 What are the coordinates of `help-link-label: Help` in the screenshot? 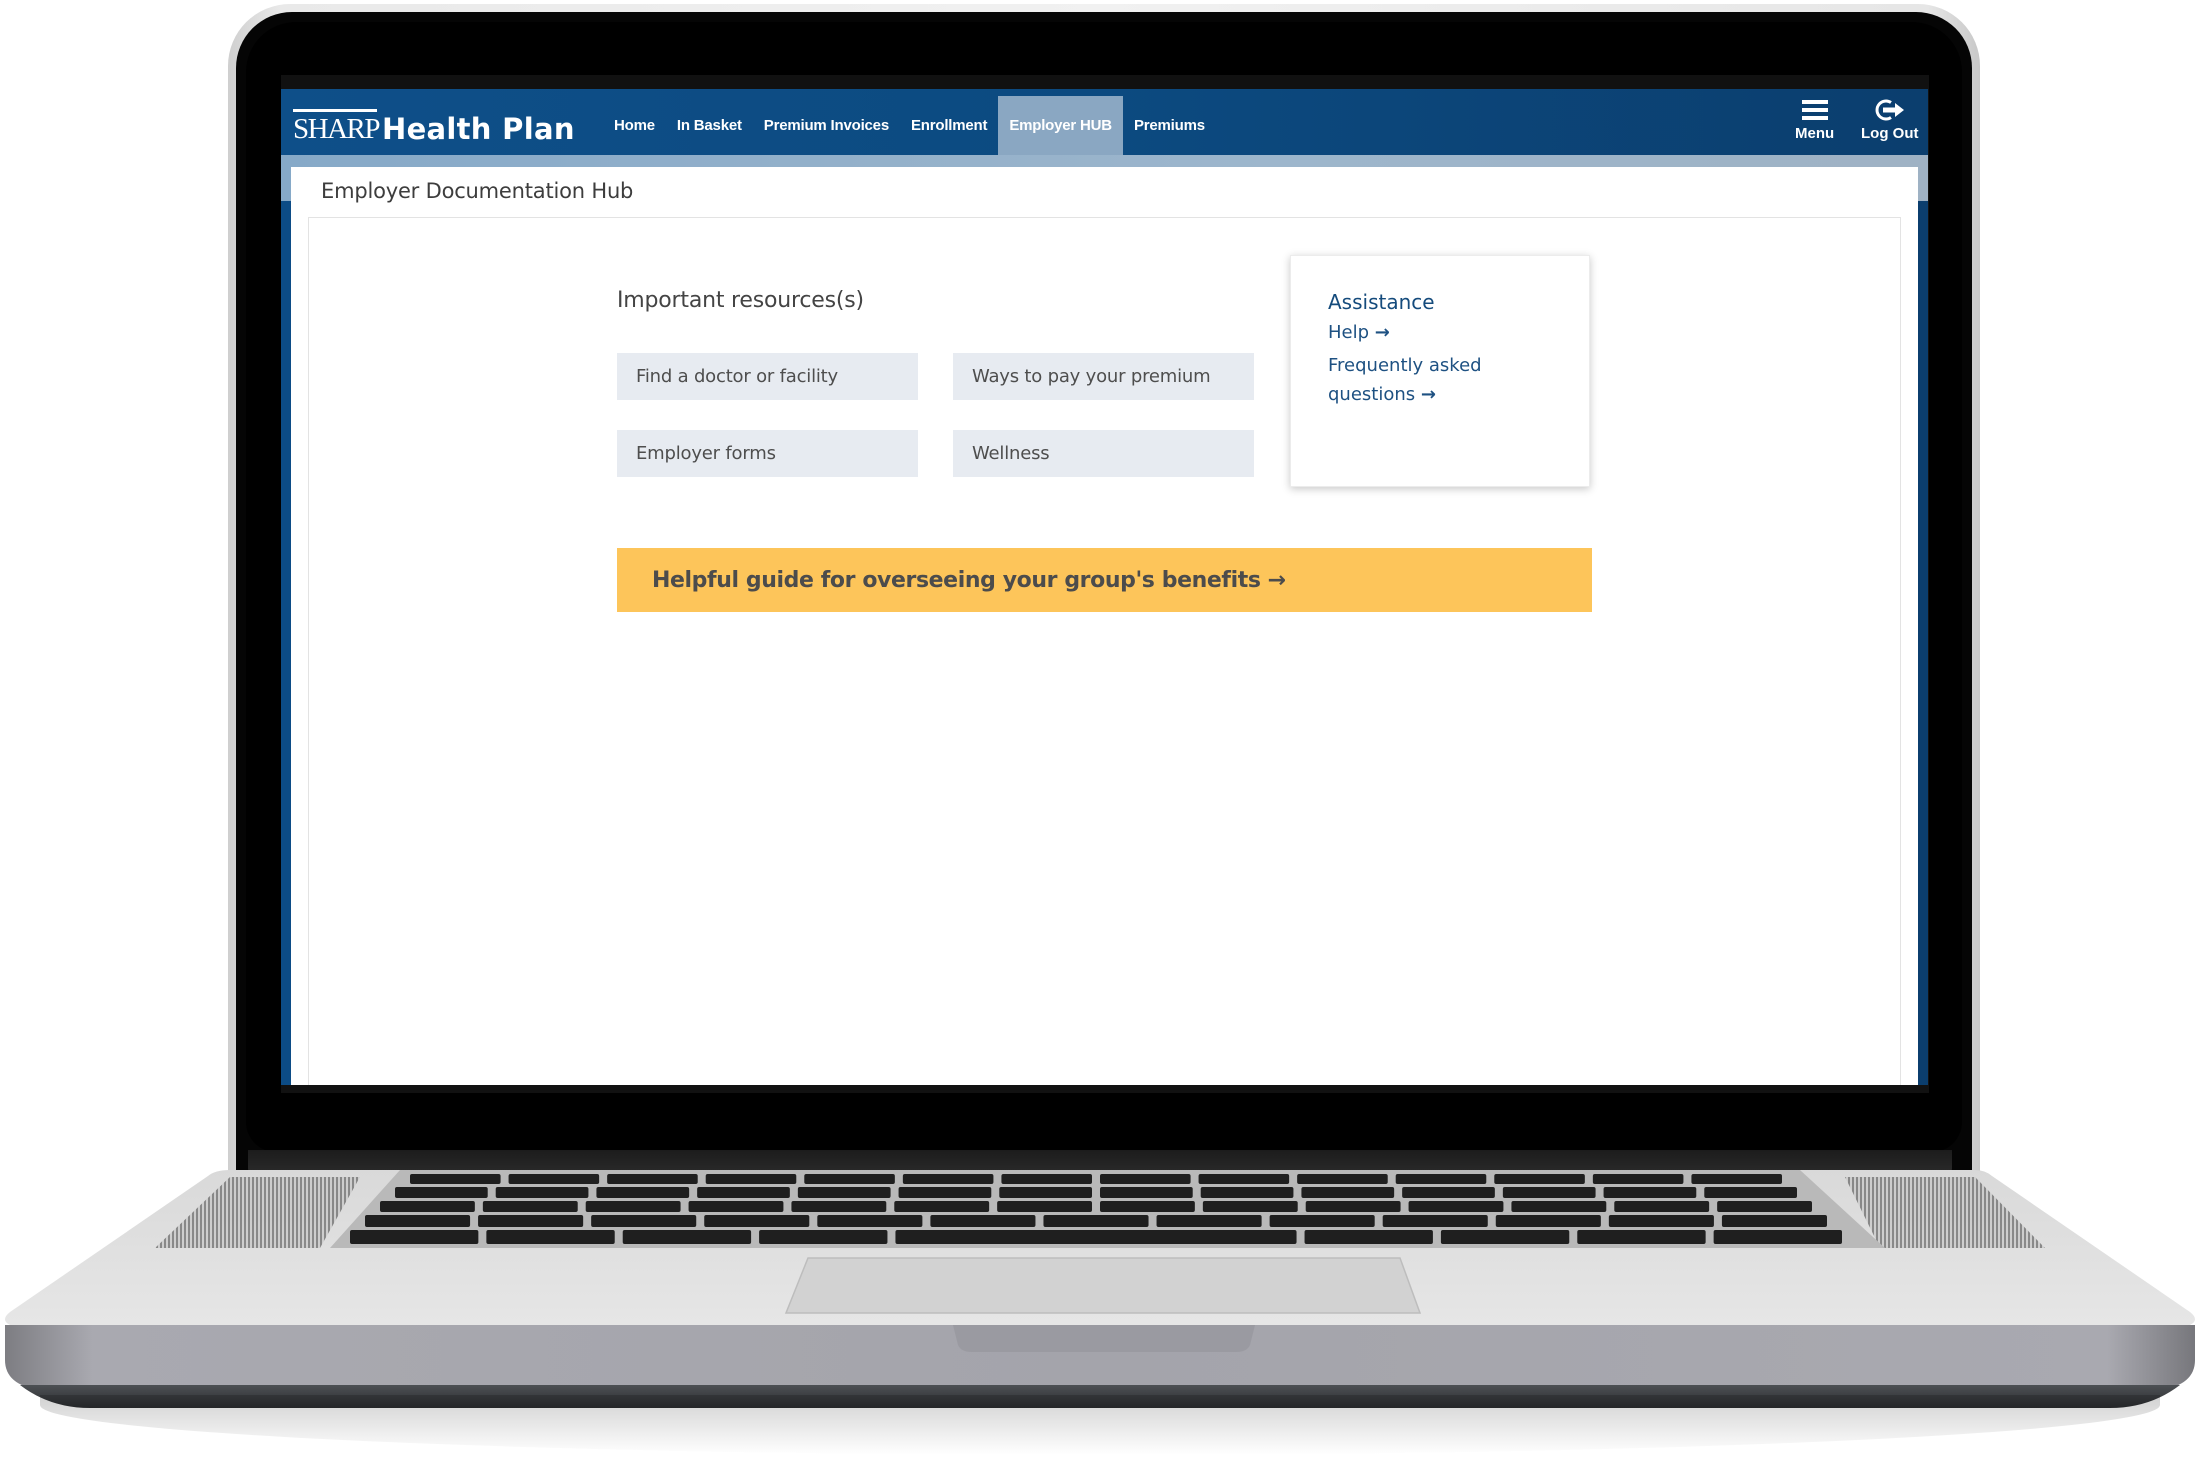 It's located at (1349, 332).